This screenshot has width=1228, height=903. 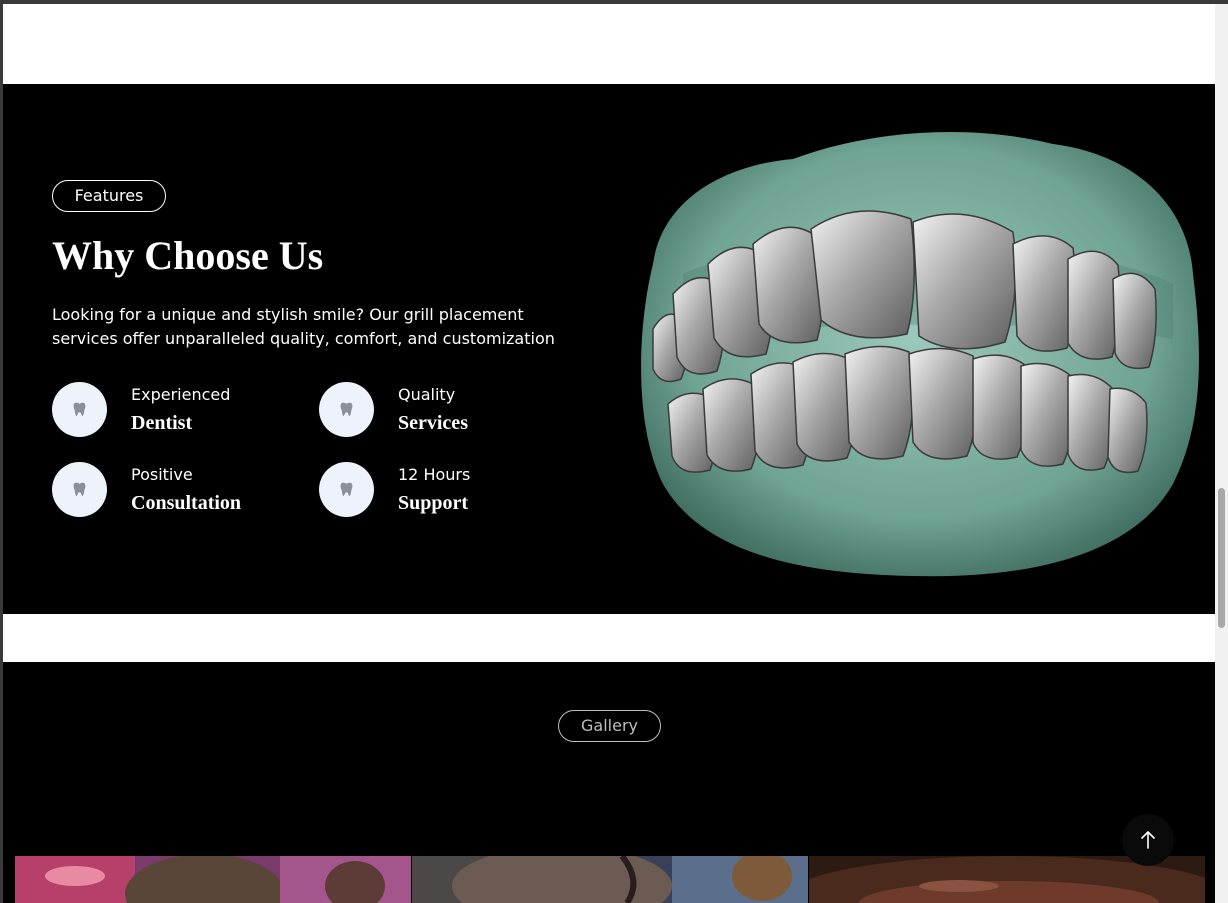 What do you see at coordinates (186, 503) in the screenshot?
I see `feature-label-big: Consultation` at bounding box center [186, 503].